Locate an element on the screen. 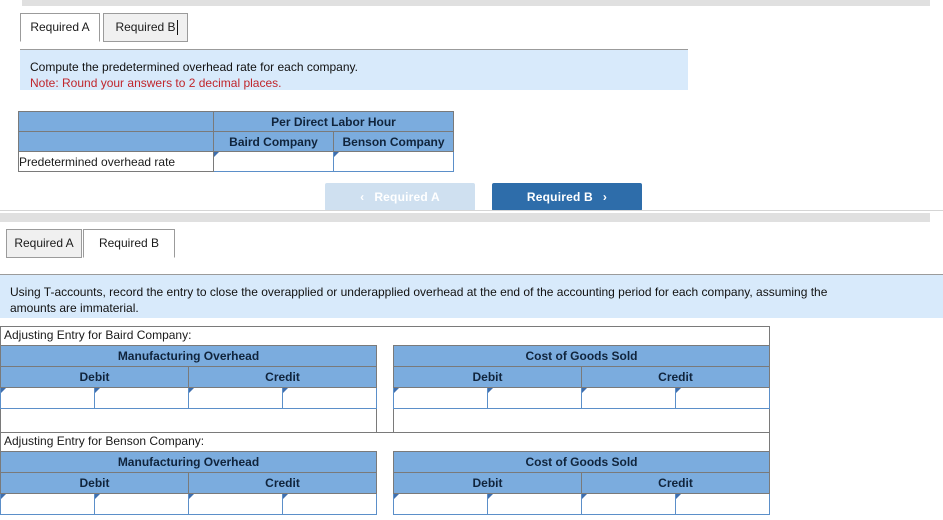  table-row: Predetermined overhead rate is located at coordinates (236, 161).